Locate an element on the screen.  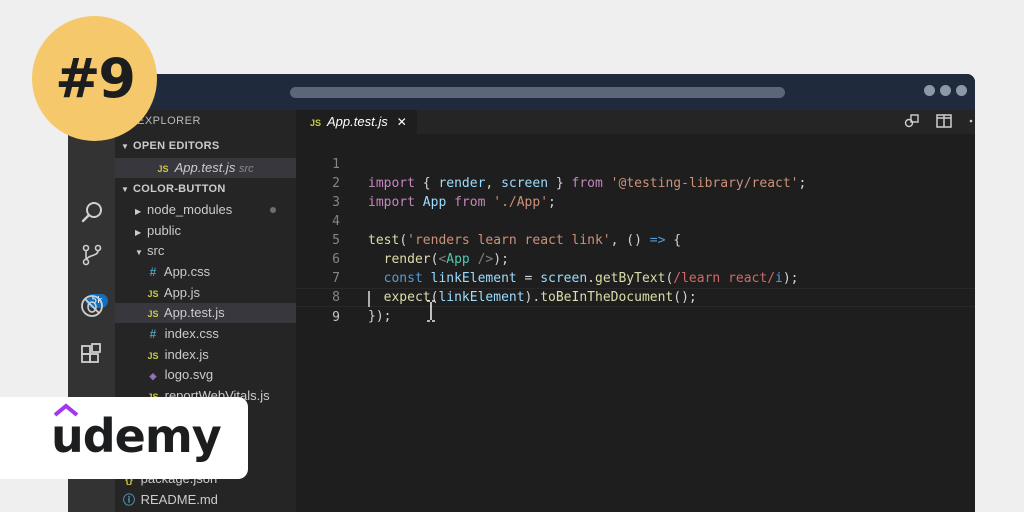
tree-item-readme: ⓘ README.md is located at coordinates (205, 500).